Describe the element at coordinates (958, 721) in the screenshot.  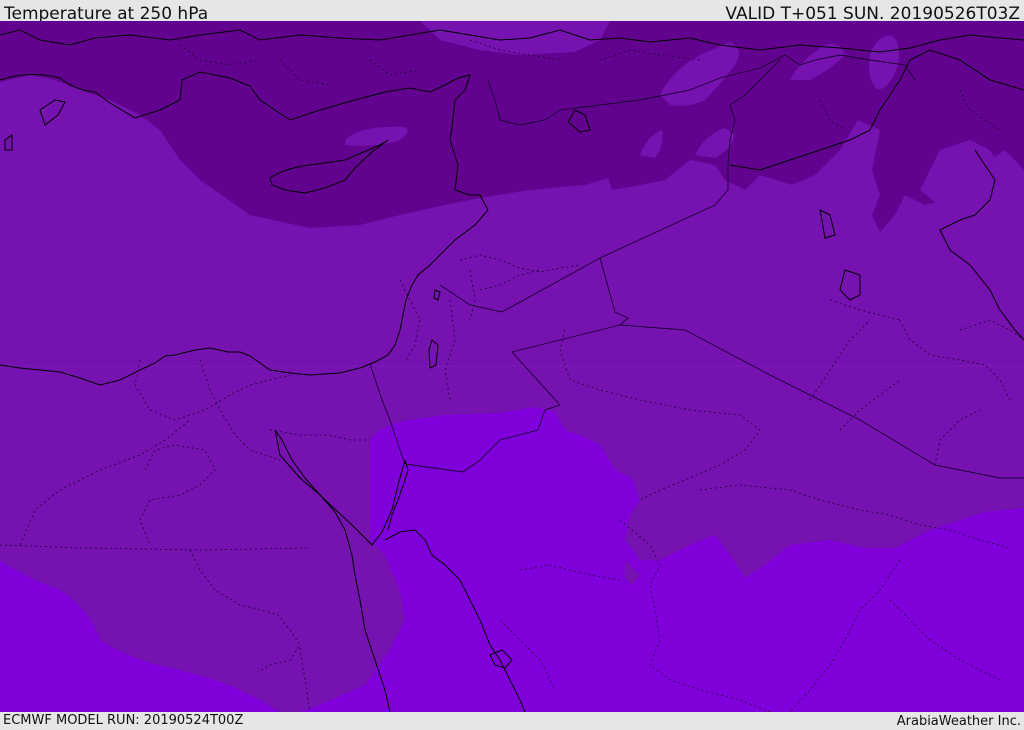
I see `credit-label: ArabiaWeather Inc.` at that location.